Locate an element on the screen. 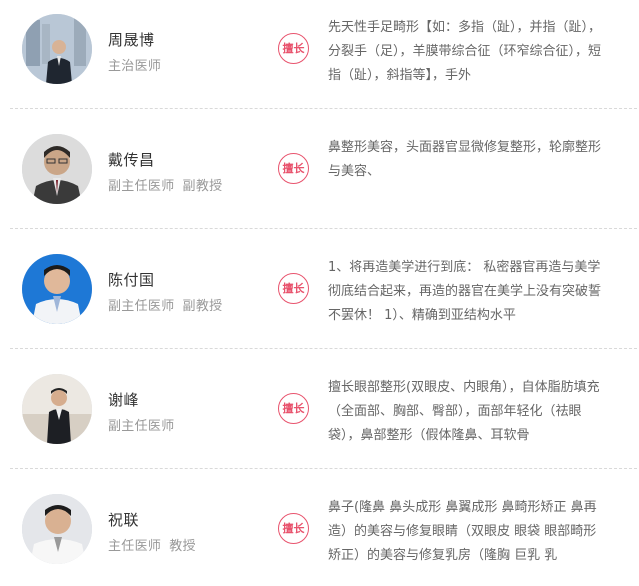  doctor-name: 祝联 is located at coordinates (123, 519).